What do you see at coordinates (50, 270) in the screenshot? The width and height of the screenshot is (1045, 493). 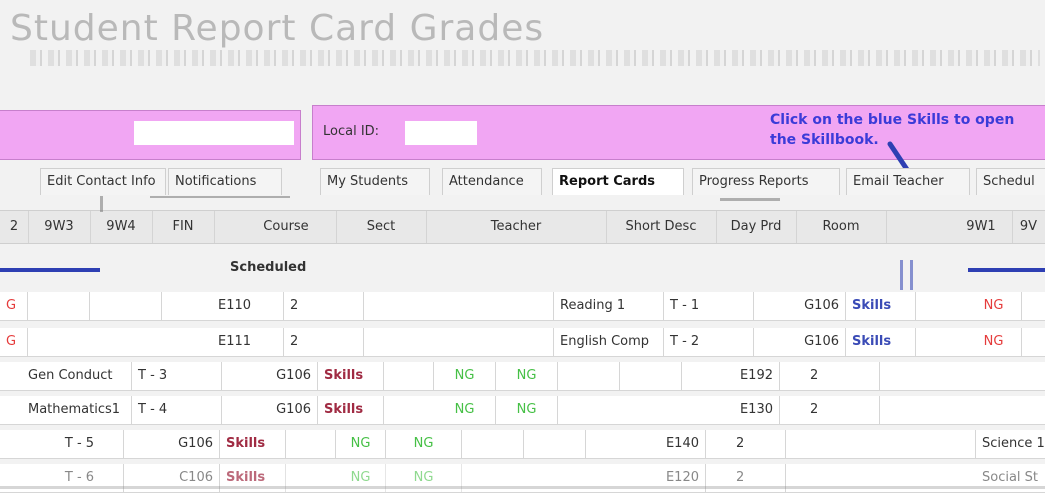 I see `row-divider-bar` at bounding box center [50, 270].